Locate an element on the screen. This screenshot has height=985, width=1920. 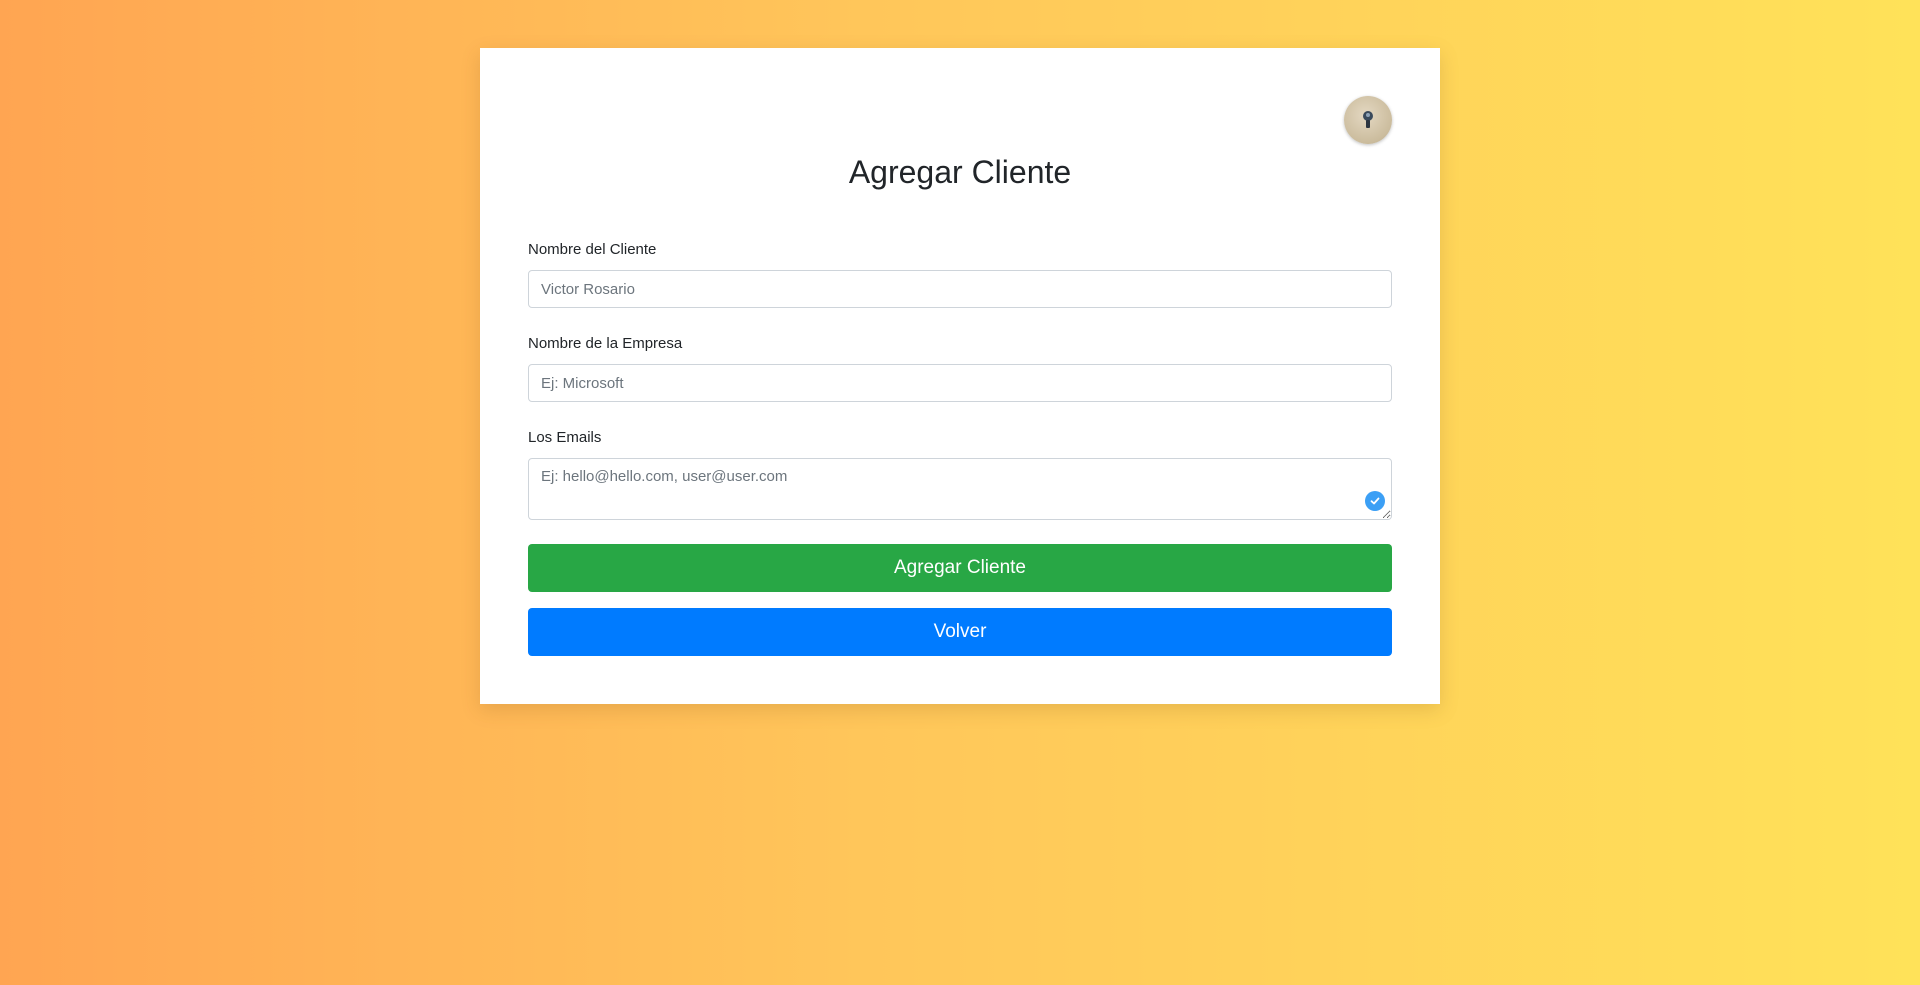
client-name-input is located at coordinates (960, 289).